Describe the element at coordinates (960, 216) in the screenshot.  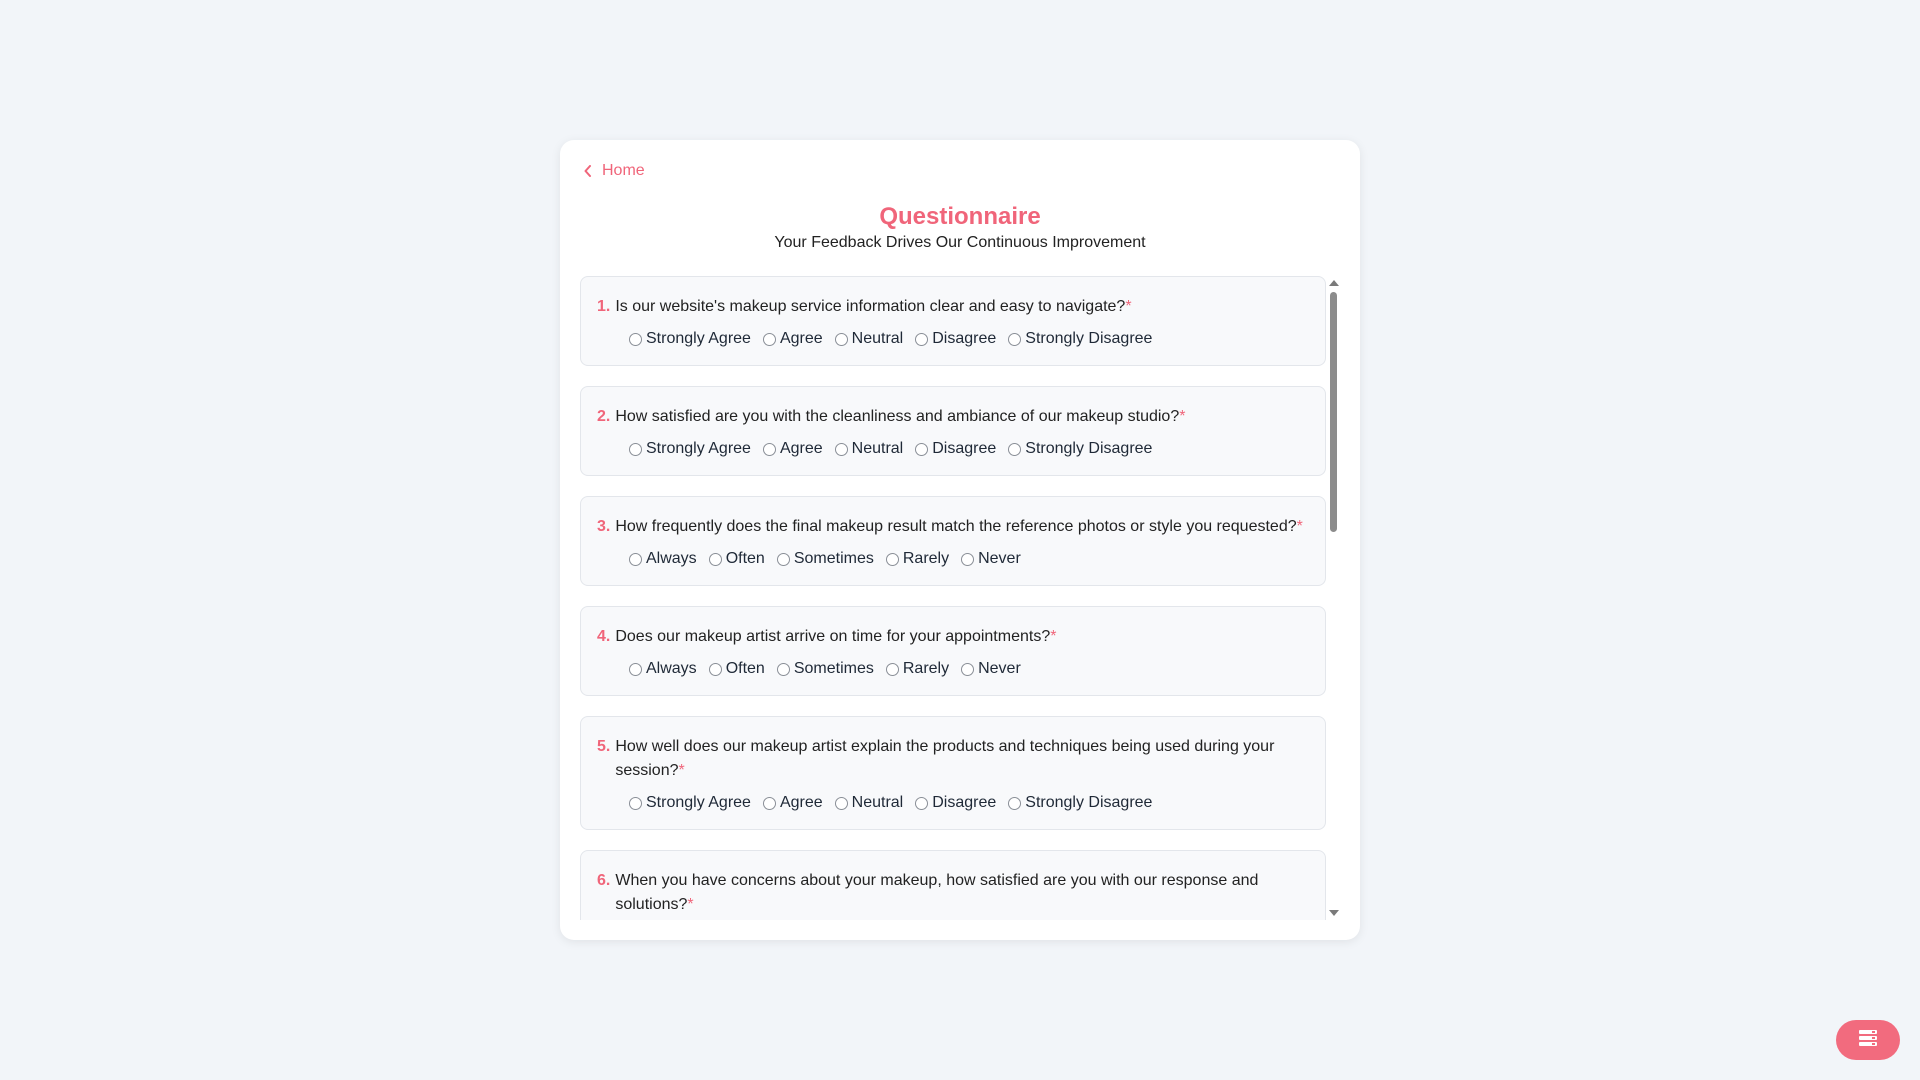
I see `page-title: Questionnaire` at that location.